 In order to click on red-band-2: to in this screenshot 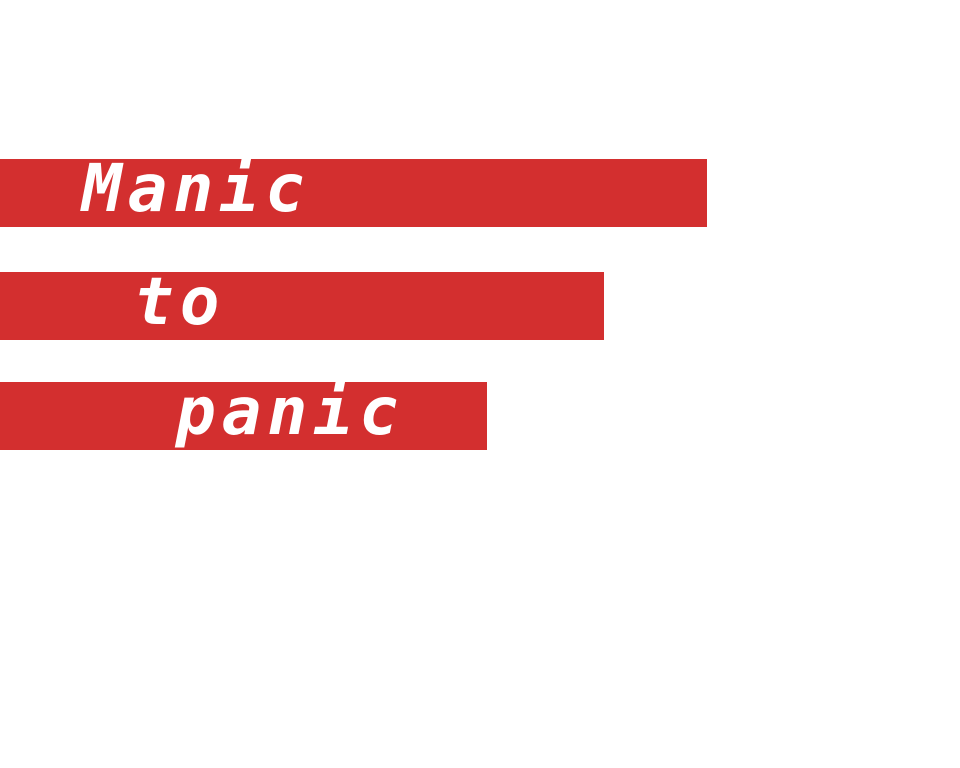, I will do `click(302, 304)`.